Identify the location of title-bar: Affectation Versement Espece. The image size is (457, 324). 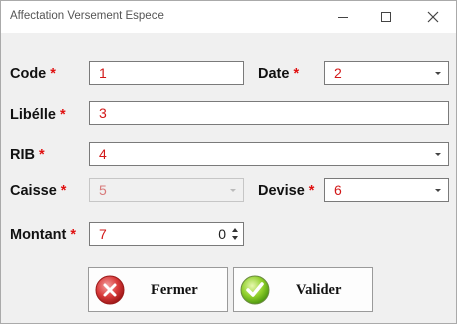
(228, 17).